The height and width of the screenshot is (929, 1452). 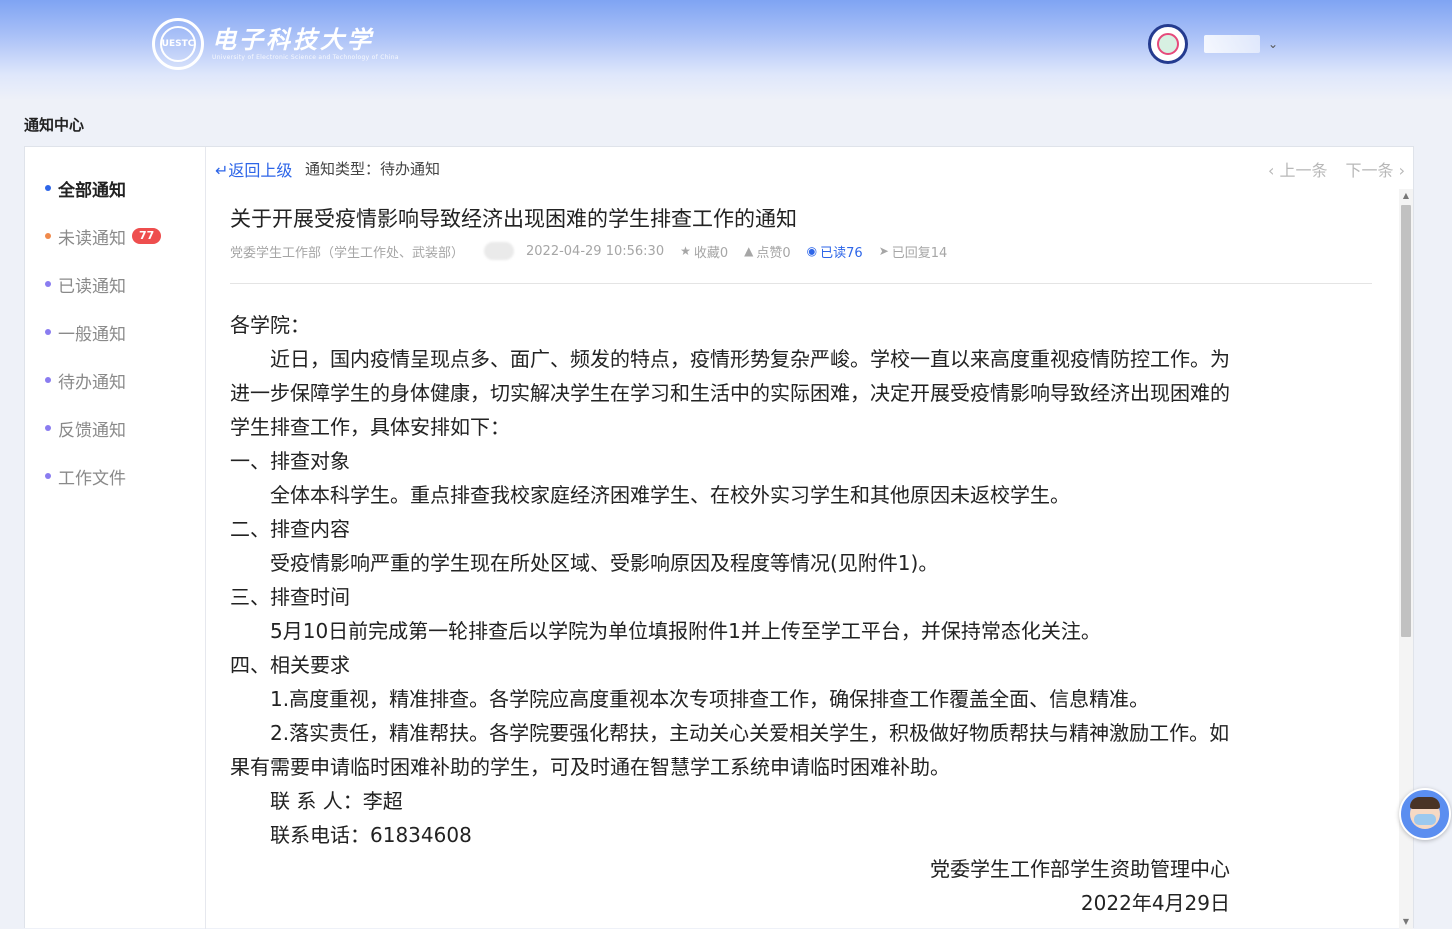 What do you see at coordinates (92, 478) in the screenshot?
I see `sidebar-item-label: 工作文件` at bounding box center [92, 478].